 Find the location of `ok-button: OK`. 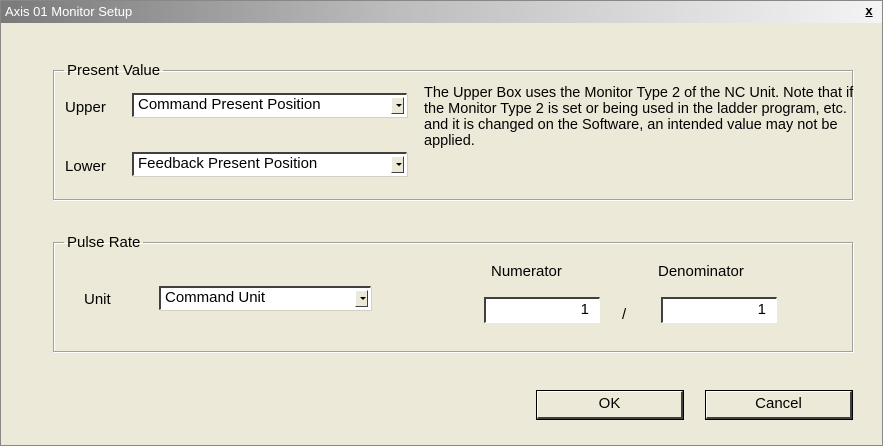

ok-button: OK is located at coordinates (610, 405).